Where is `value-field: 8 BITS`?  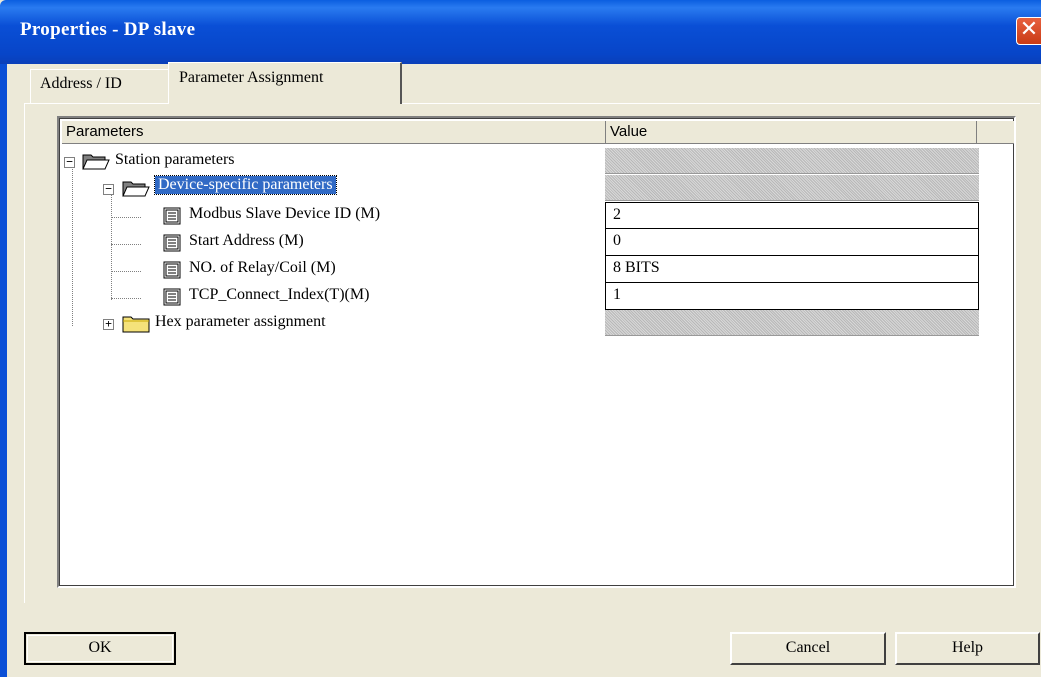
value-field: 8 BITS is located at coordinates (792, 269).